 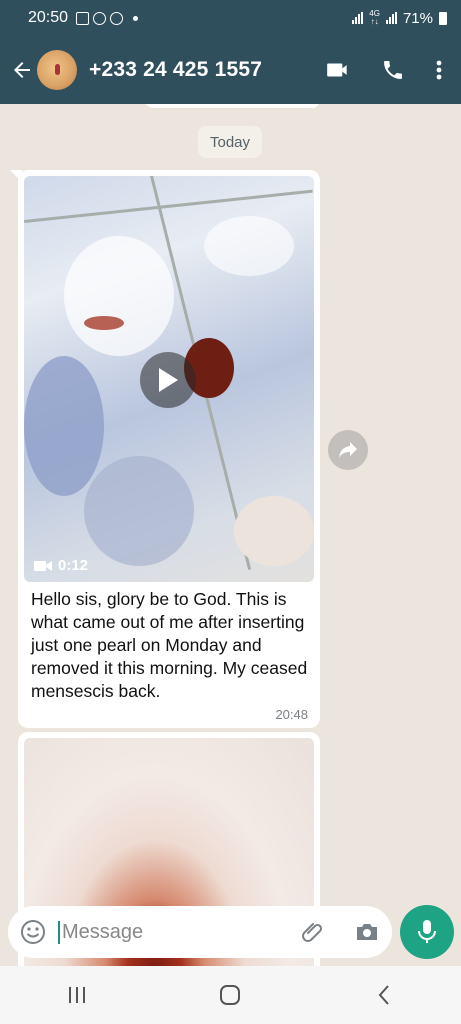 What do you see at coordinates (313, 932) in the screenshot?
I see `paperclip-icon` at bounding box center [313, 932].